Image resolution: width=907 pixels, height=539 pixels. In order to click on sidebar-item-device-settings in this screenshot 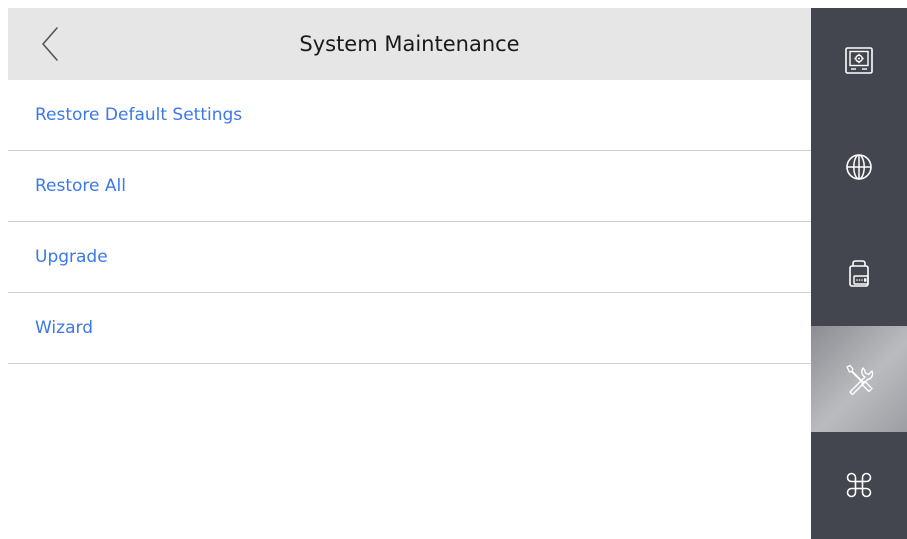, I will do `click(859, 61)`.